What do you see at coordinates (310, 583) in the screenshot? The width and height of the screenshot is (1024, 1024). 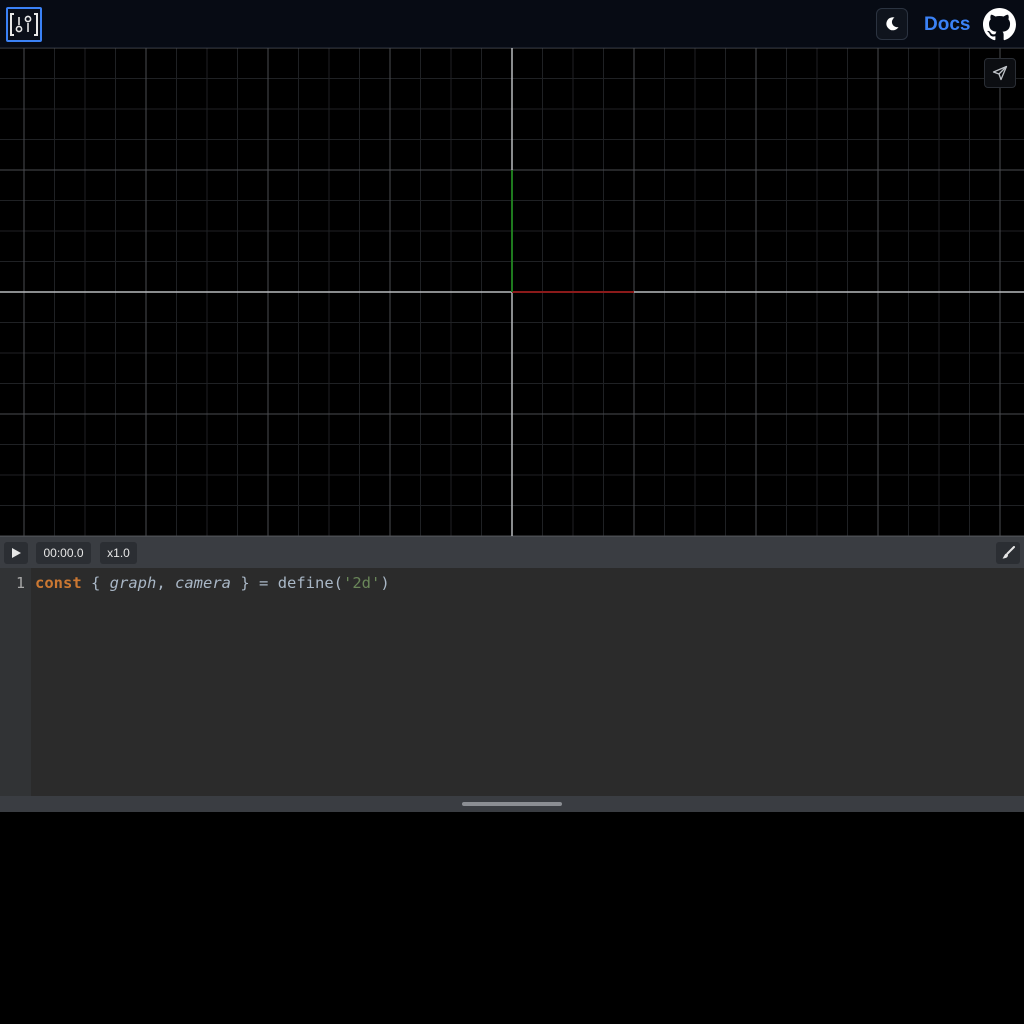 I see `function-token: define(` at bounding box center [310, 583].